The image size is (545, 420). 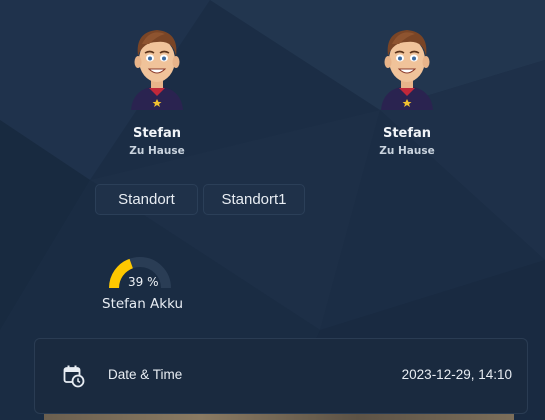 What do you see at coordinates (146, 199) in the screenshot?
I see `standort-chip: Standort` at bounding box center [146, 199].